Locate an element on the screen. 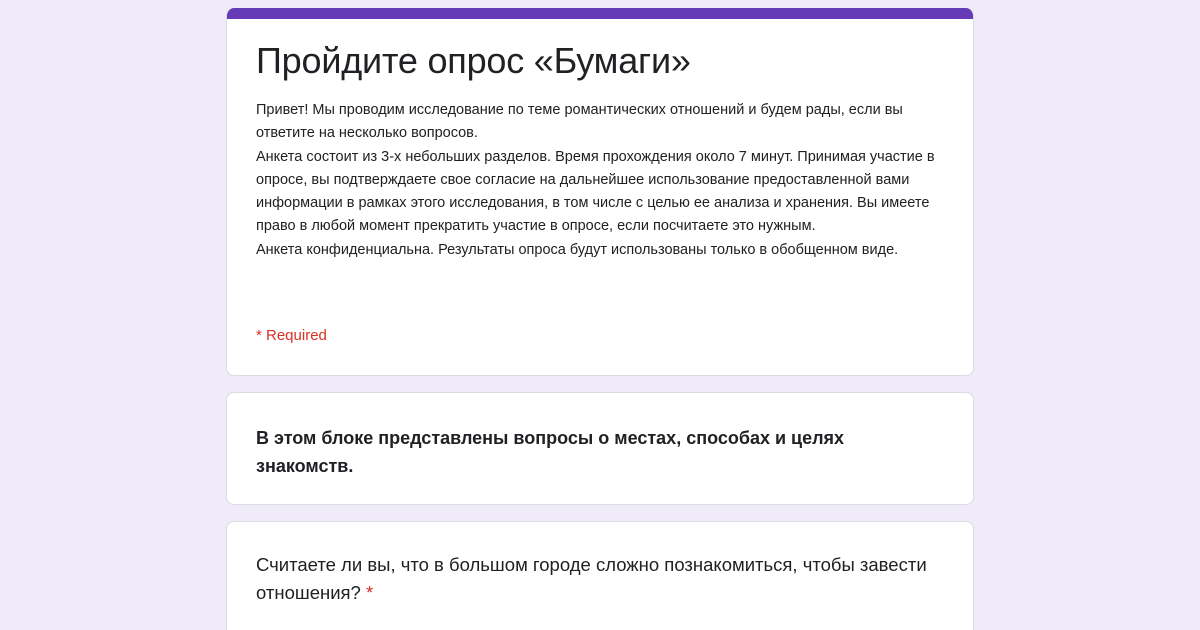 This screenshot has width=1200, height=630. required-asterisk: * is located at coordinates (370, 592).